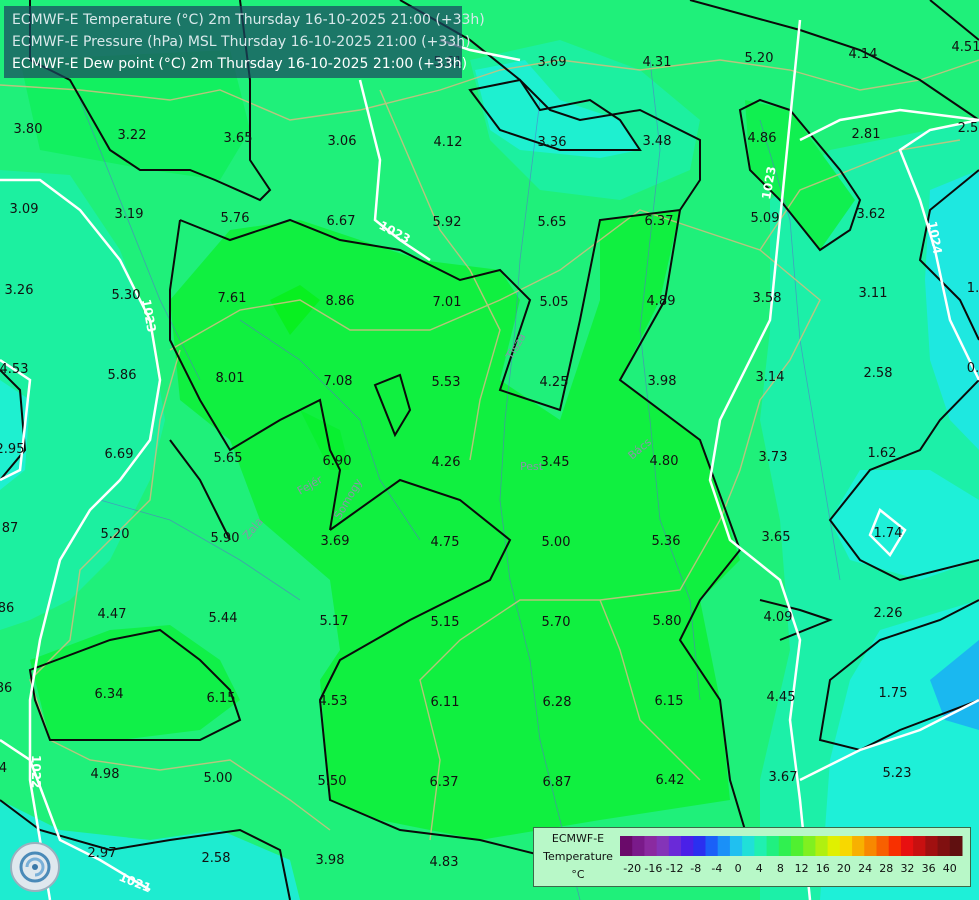 The height and width of the screenshot is (900, 979). Describe the element at coordinates (28, 129) in the screenshot. I see `value-label: 3.80` at that location.